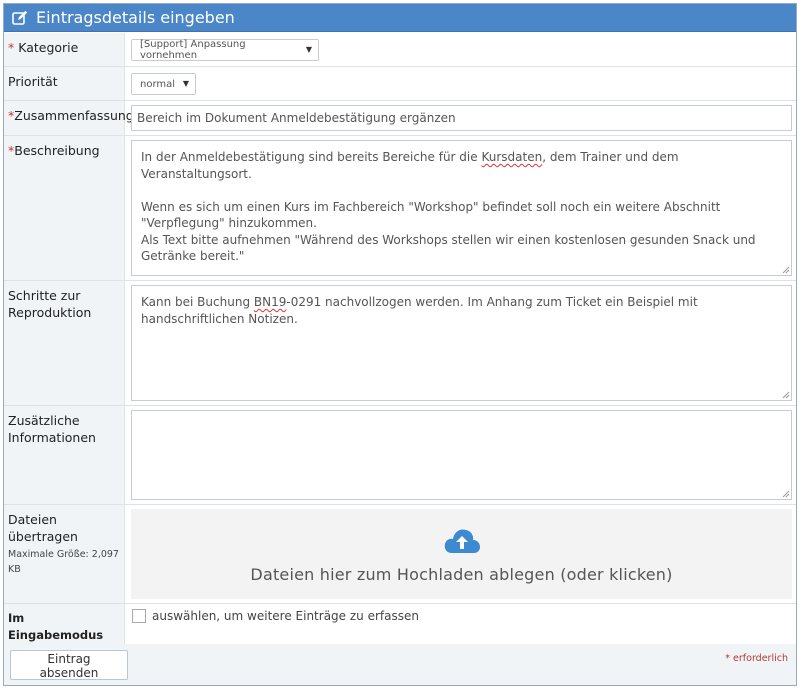 This screenshot has height=689, width=800. I want to click on category-label: * Kategorie, so click(64, 49).